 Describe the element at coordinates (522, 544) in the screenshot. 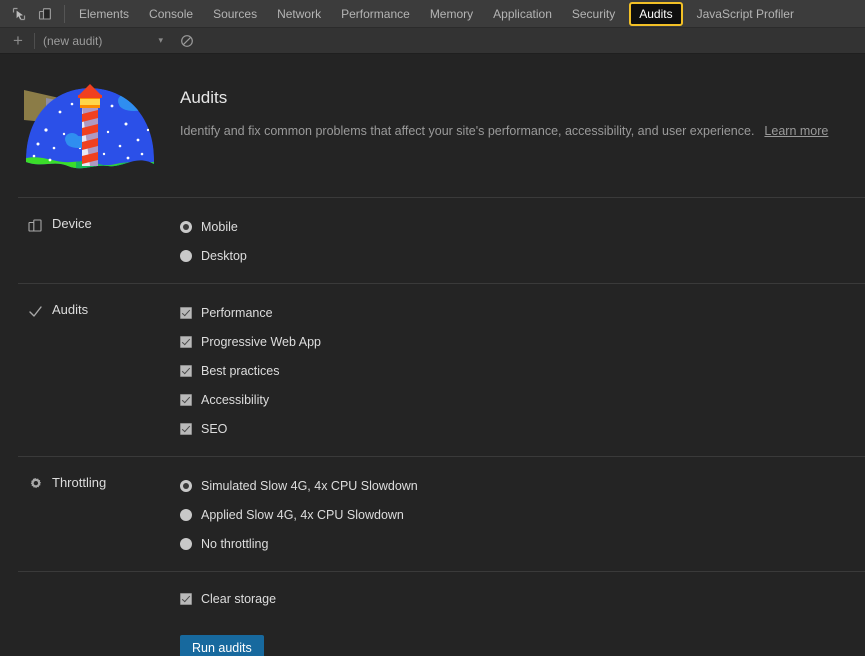

I see `radio-no-throttling: No throttling` at that location.